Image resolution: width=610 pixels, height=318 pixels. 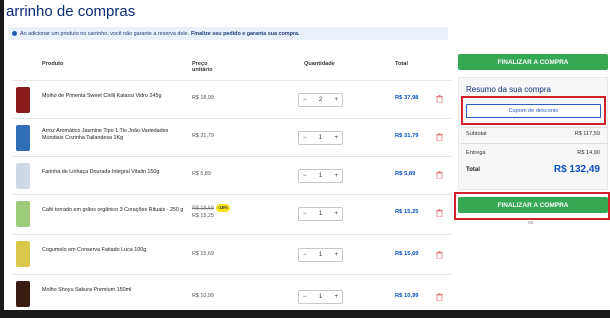 I want to click on delivery-value: R$ 14,90, so click(x=588, y=153).